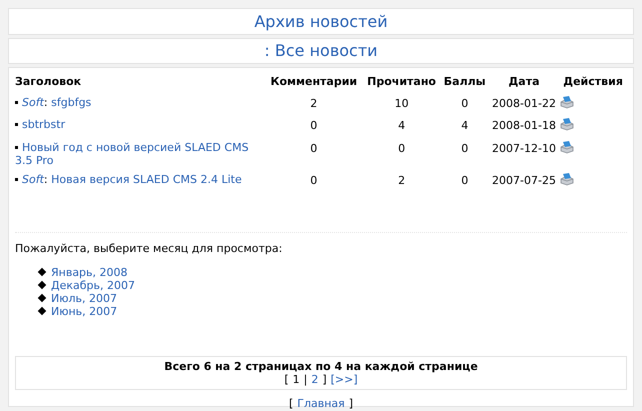  What do you see at coordinates (48, 81) in the screenshot?
I see `column-header: Заголовок` at bounding box center [48, 81].